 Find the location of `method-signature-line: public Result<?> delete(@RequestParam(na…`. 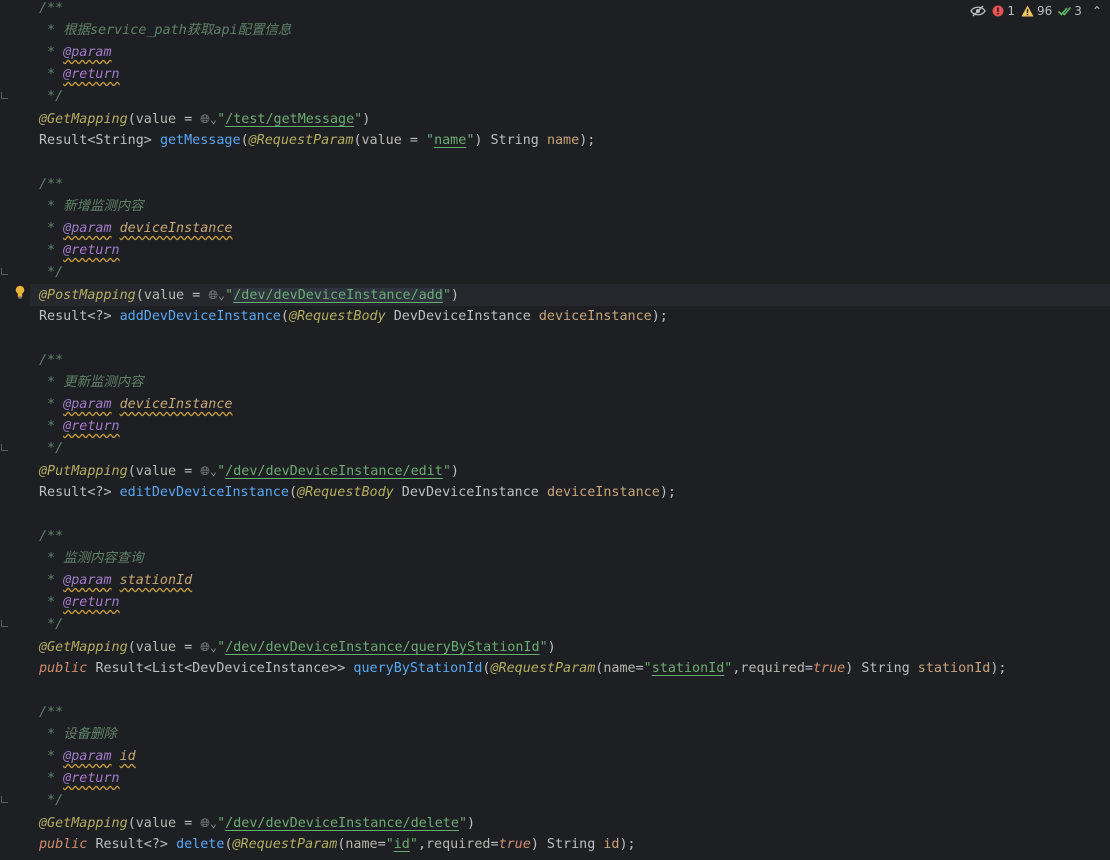

method-signature-line: public Result<?> delete(@RequestParam(na… is located at coordinates (337, 845).